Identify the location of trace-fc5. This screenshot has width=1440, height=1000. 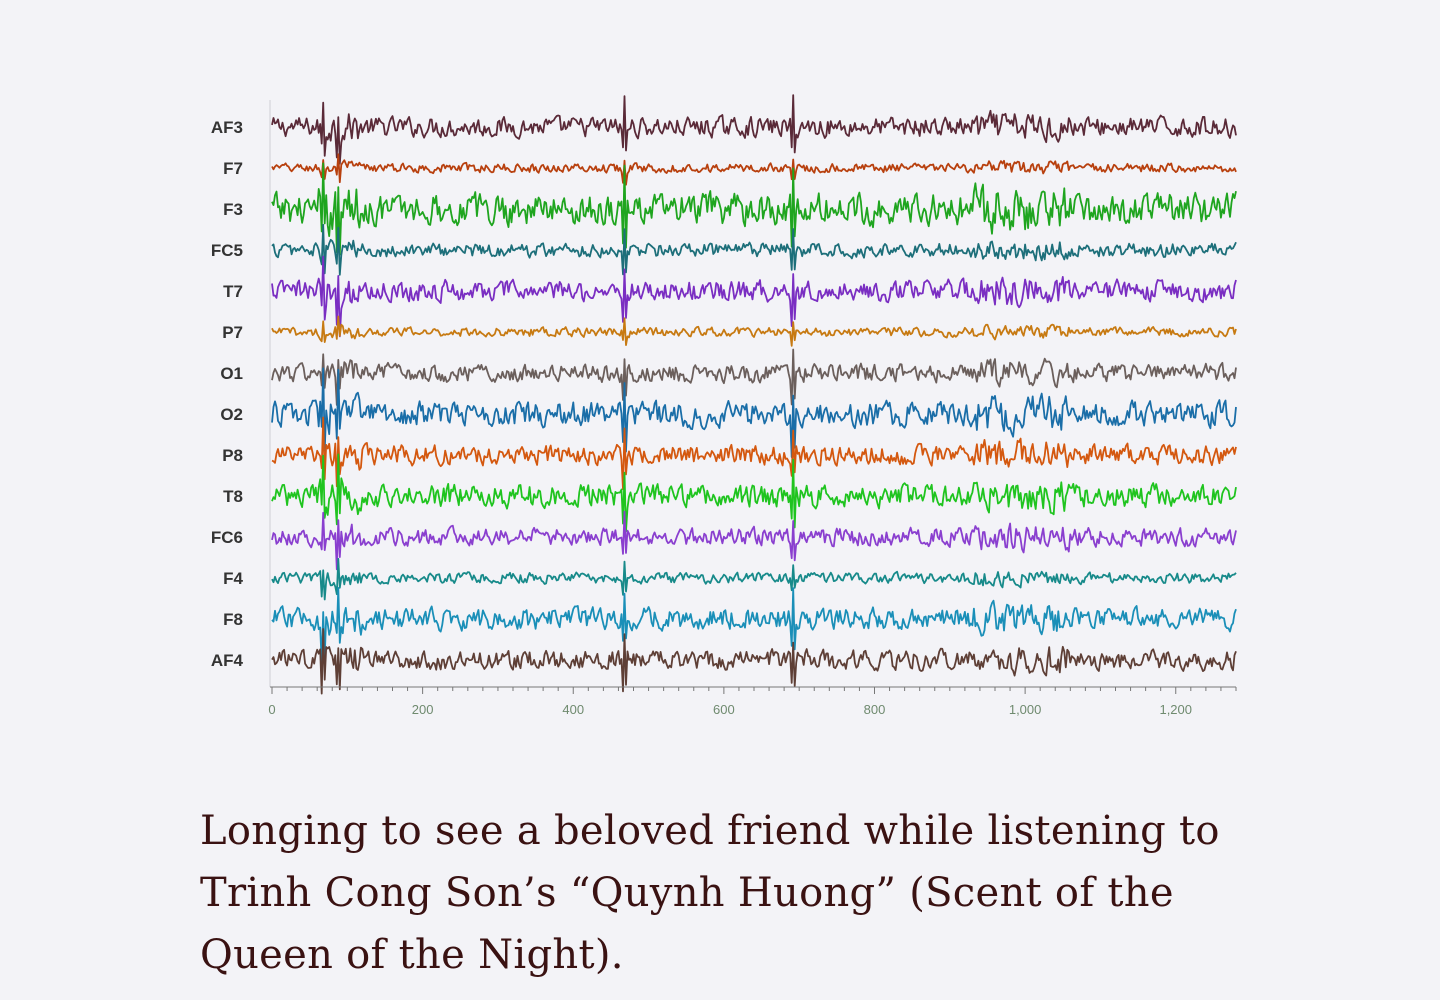
(754, 249).